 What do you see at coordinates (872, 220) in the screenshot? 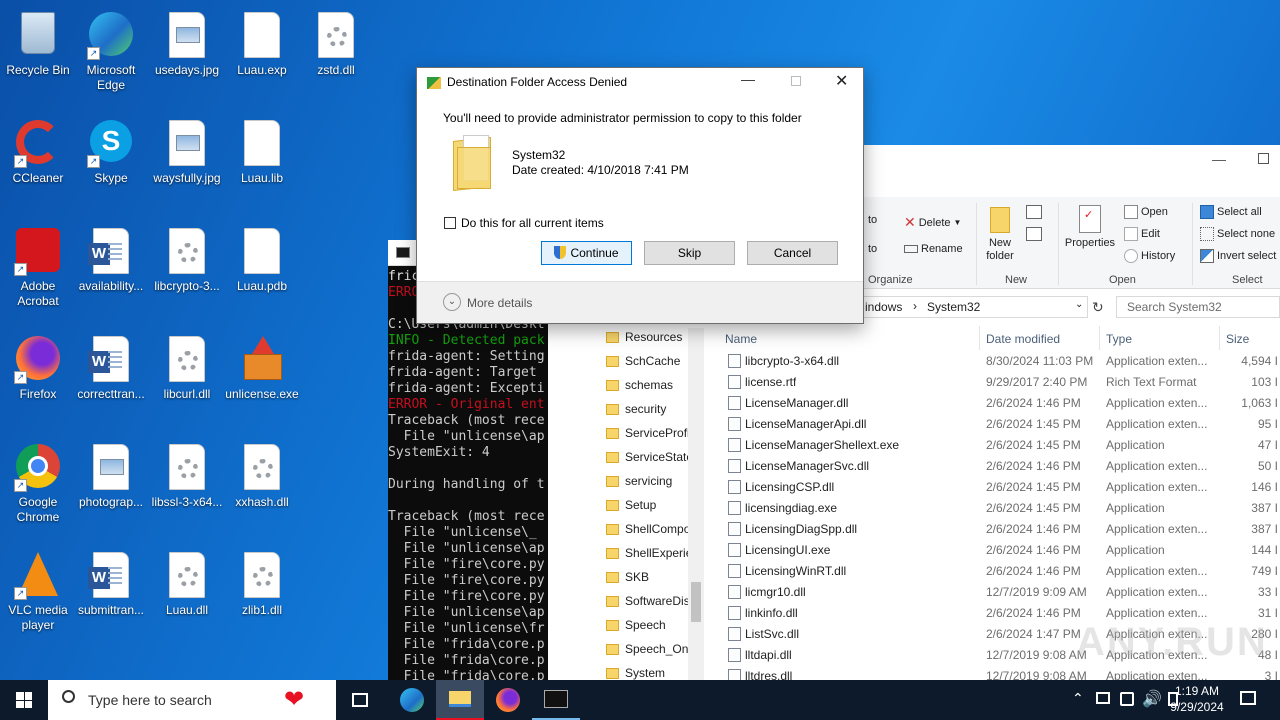
I see `move-to-button: to` at bounding box center [872, 220].